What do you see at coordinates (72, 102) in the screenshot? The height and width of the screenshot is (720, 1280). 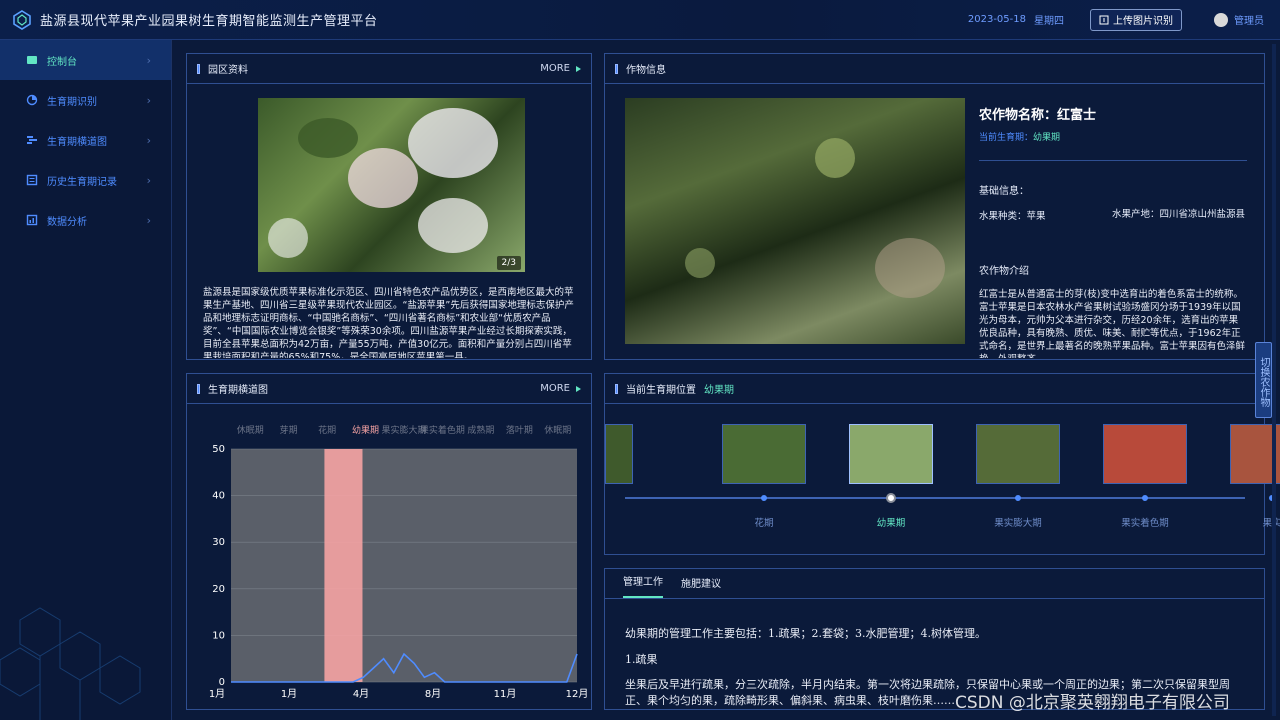 I see `sidebar-item-label: 生育期识别` at bounding box center [72, 102].